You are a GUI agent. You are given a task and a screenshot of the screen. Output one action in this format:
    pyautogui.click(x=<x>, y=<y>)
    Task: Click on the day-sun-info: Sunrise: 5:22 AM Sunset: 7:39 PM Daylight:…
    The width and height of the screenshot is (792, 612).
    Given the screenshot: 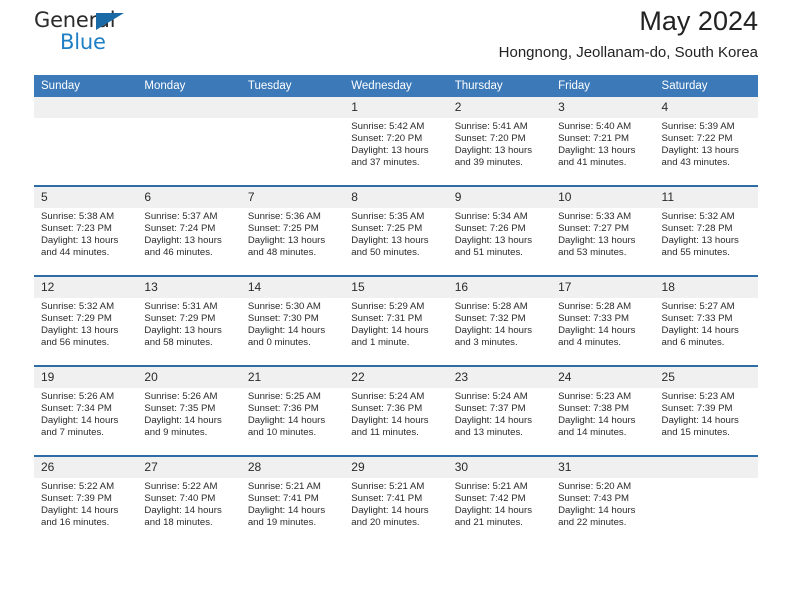 What is the action you would take?
    pyautogui.click(x=85, y=503)
    